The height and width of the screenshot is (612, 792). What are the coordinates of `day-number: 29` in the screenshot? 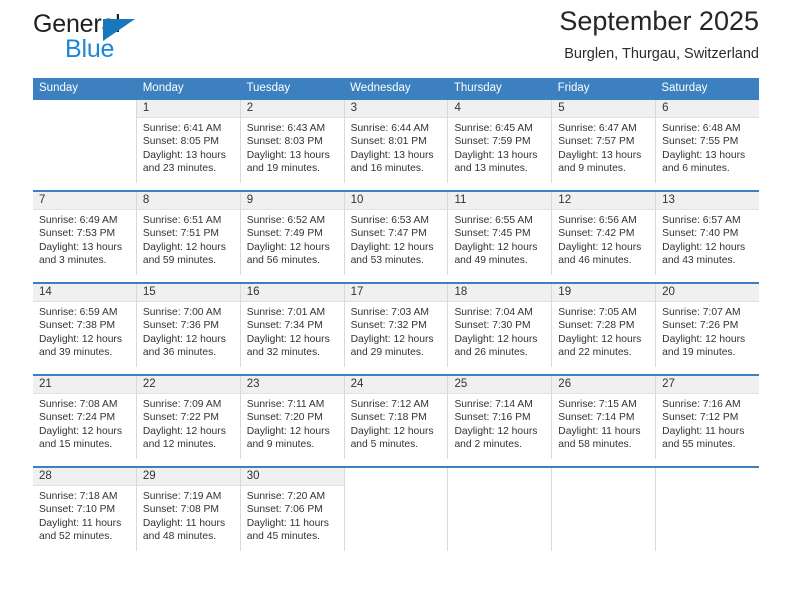 It's located at (149, 476).